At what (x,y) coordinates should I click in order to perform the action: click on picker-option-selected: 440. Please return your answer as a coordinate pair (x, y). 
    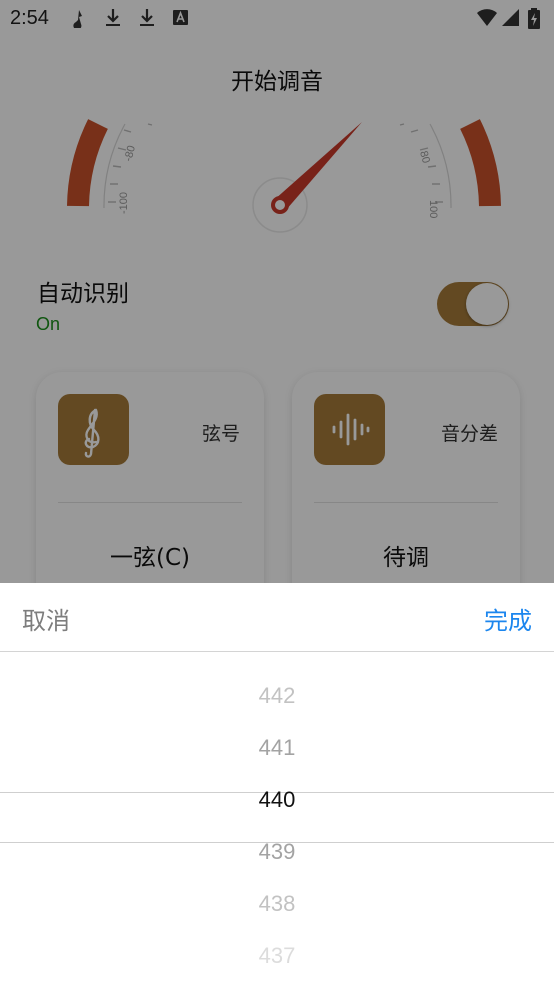
    Looking at the image, I should click on (277, 800).